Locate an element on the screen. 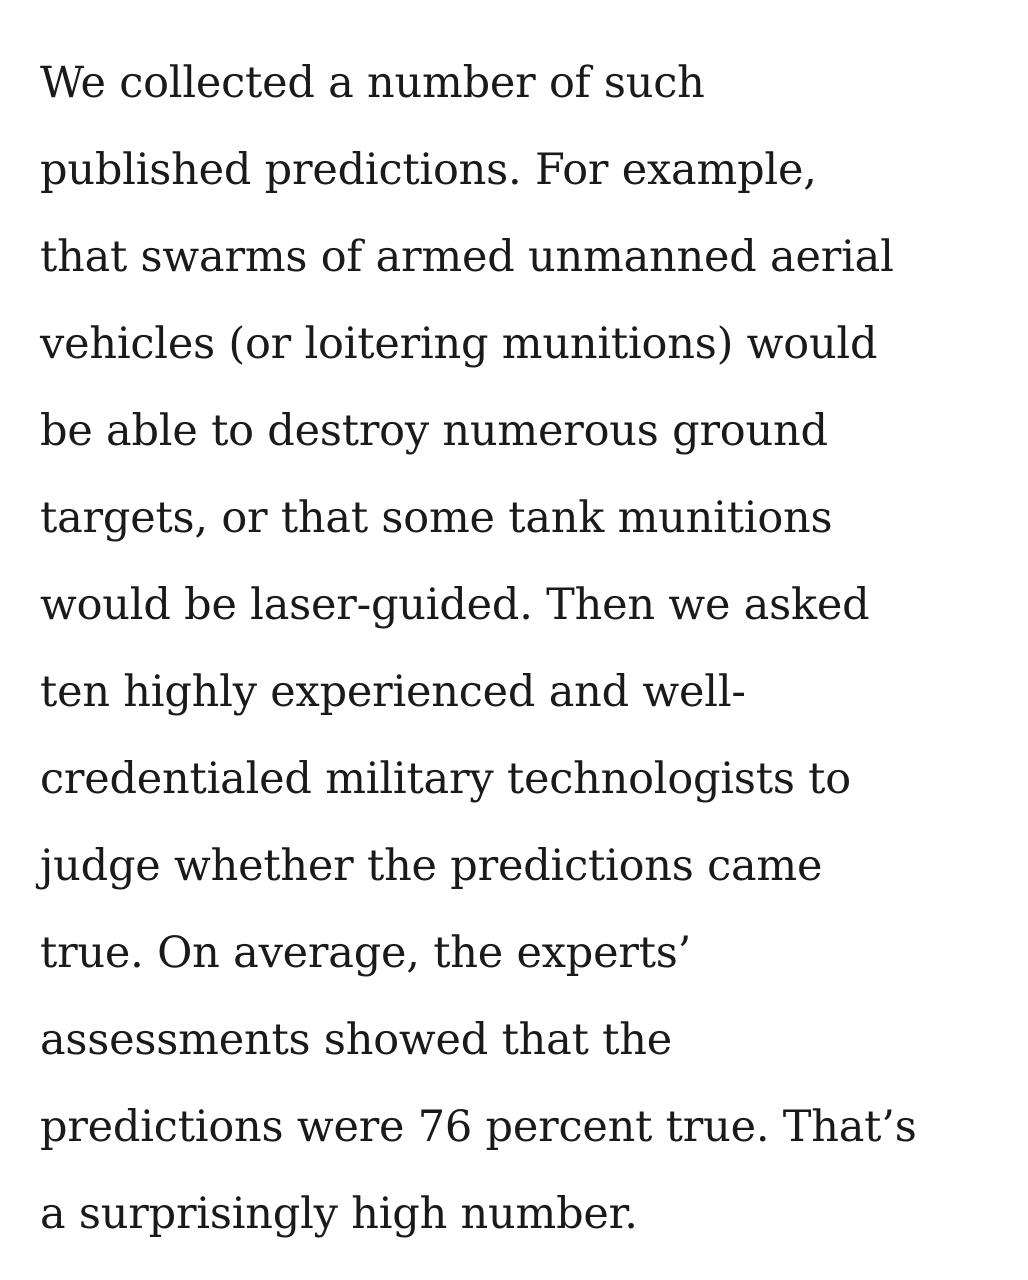 The image size is (1028, 1280). paragraph-line: credentialed military technologists to is located at coordinates (445, 779).